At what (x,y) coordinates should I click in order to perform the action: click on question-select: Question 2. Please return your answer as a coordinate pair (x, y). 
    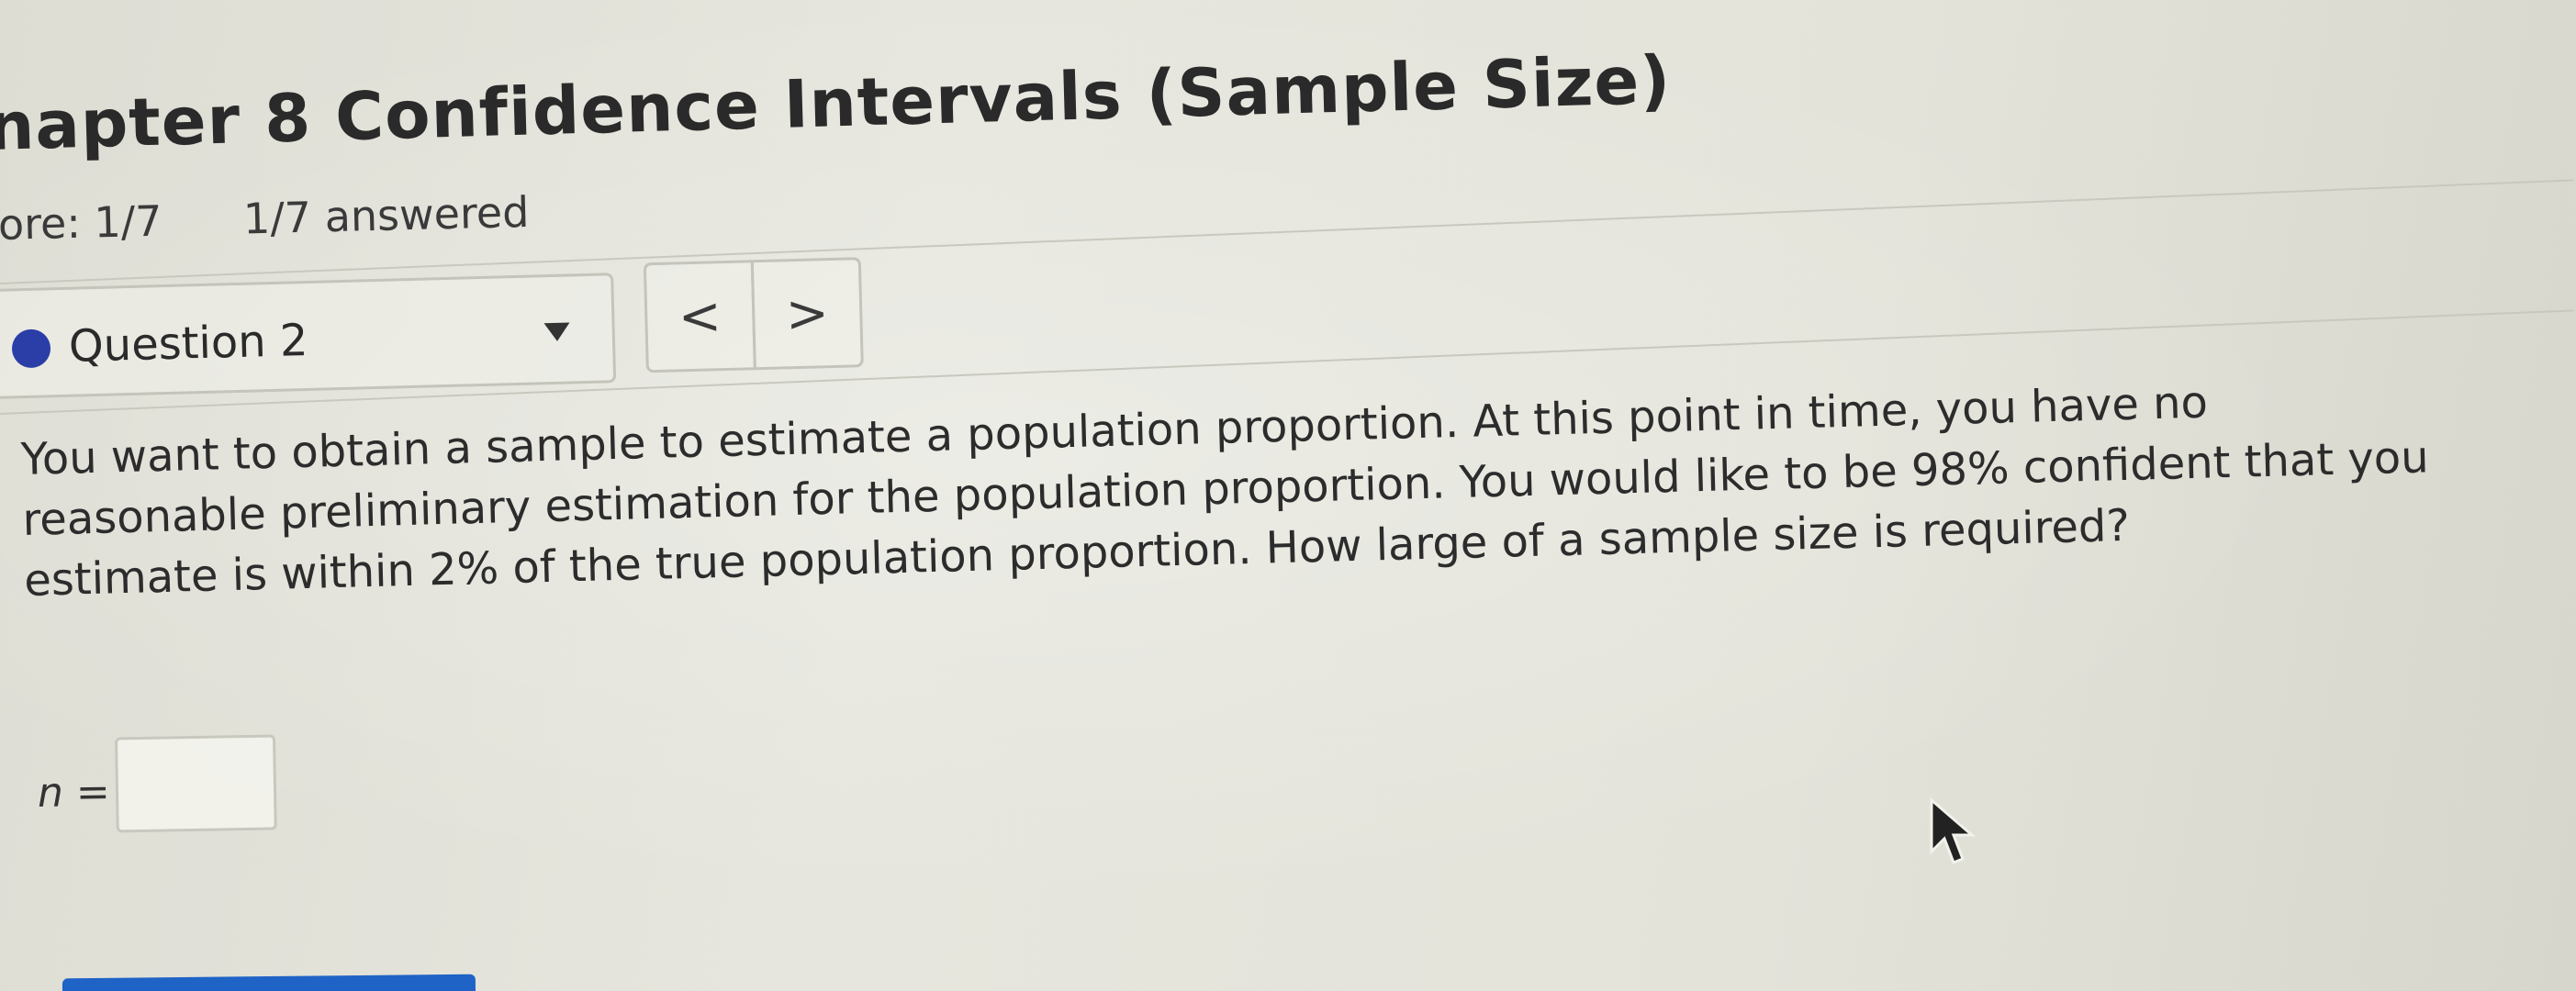
    Looking at the image, I should click on (308, 336).